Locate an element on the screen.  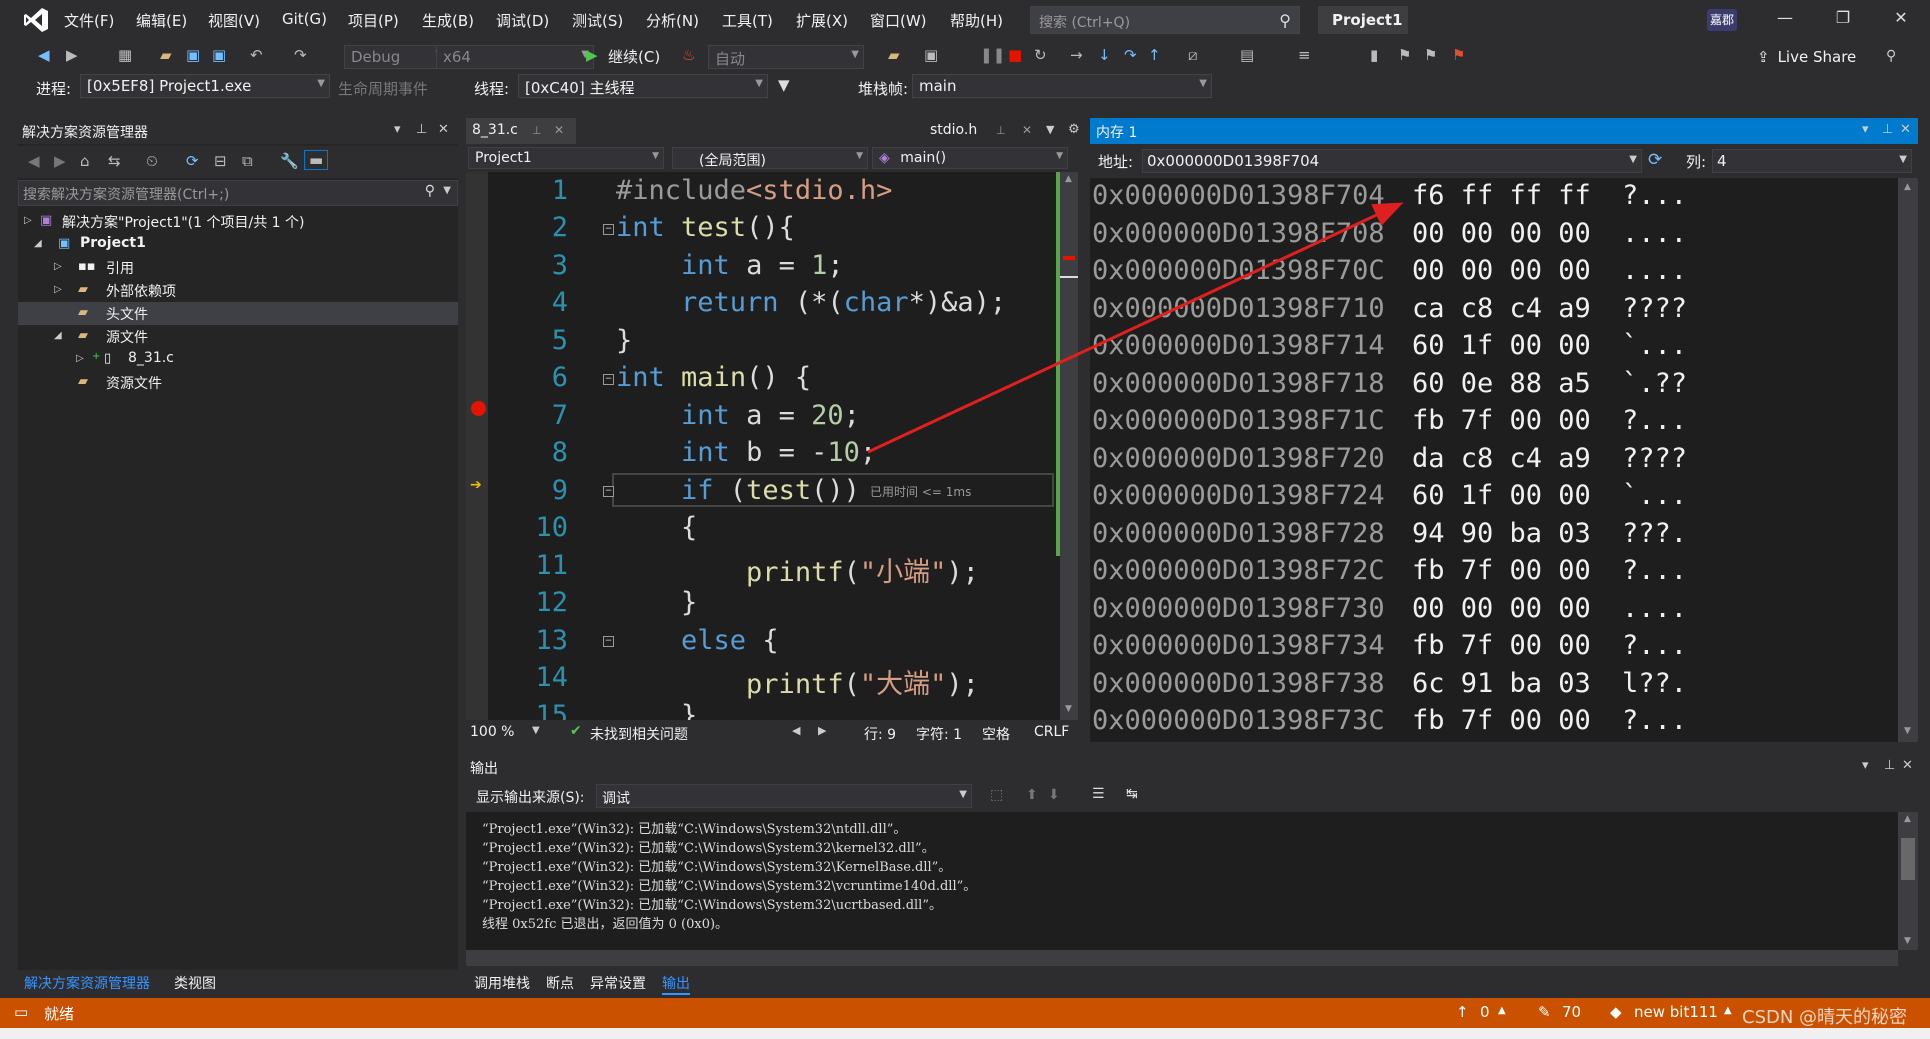
restart-icon: ↻ is located at coordinates (1040, 55).